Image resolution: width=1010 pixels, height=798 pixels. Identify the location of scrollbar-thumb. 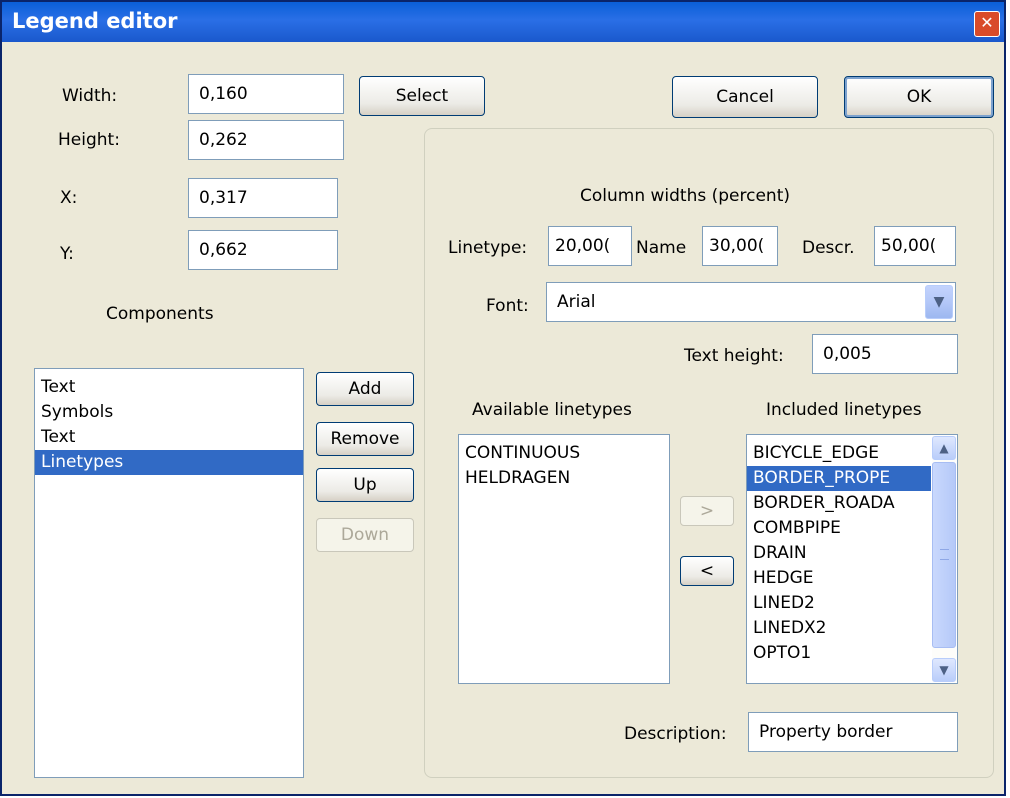
(944, 555).